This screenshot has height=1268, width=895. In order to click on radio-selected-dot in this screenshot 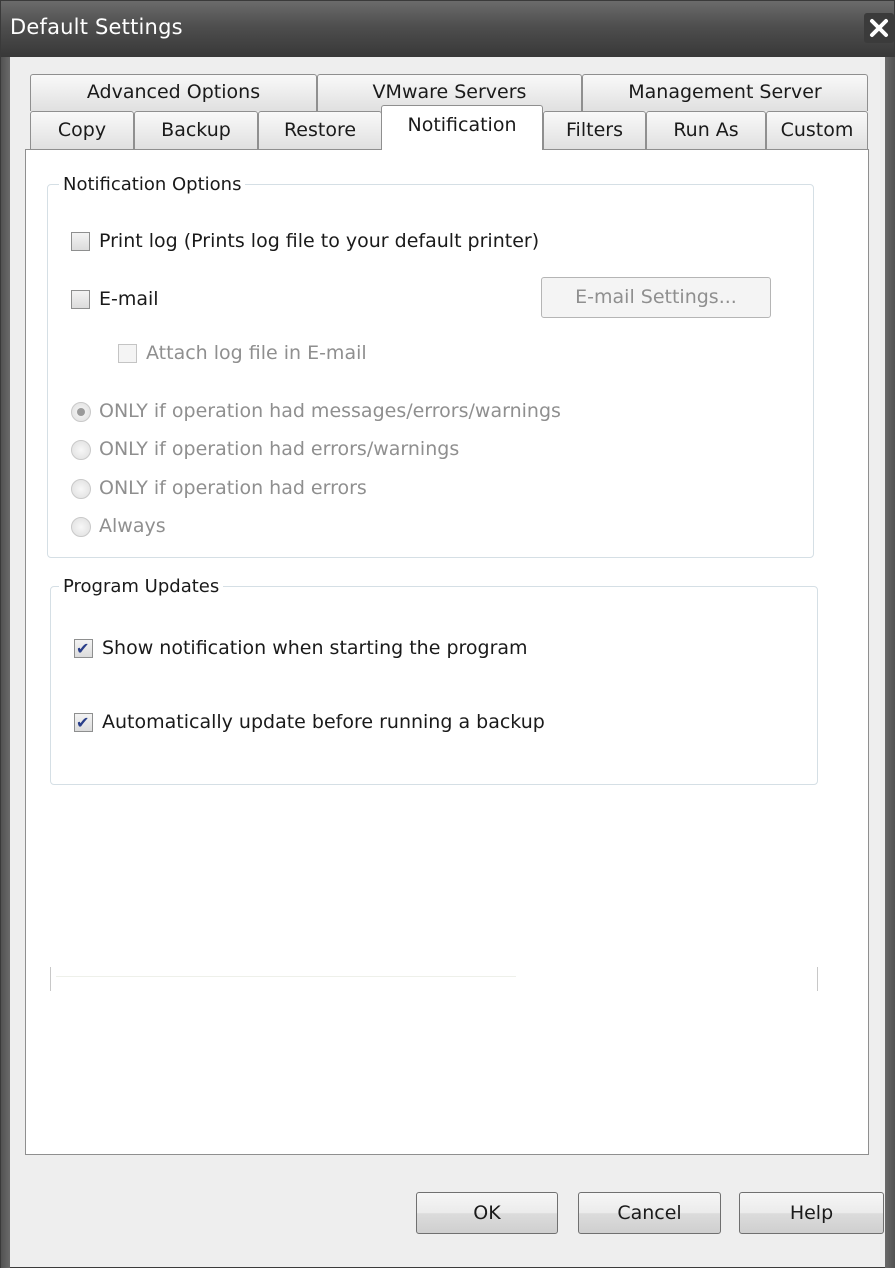, I will do `click(81, 412)`.